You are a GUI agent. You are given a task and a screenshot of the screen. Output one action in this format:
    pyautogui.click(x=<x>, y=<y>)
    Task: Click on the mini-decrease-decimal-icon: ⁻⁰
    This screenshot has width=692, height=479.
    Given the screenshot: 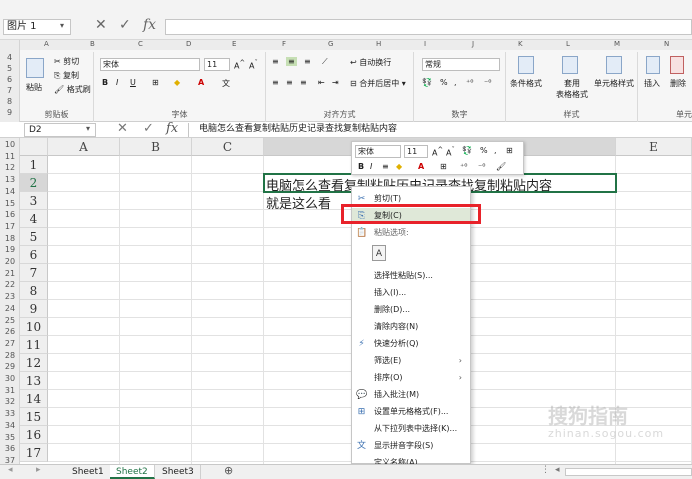 What is the action you would take?
    pyautogui.click(x=481, y=166)
    